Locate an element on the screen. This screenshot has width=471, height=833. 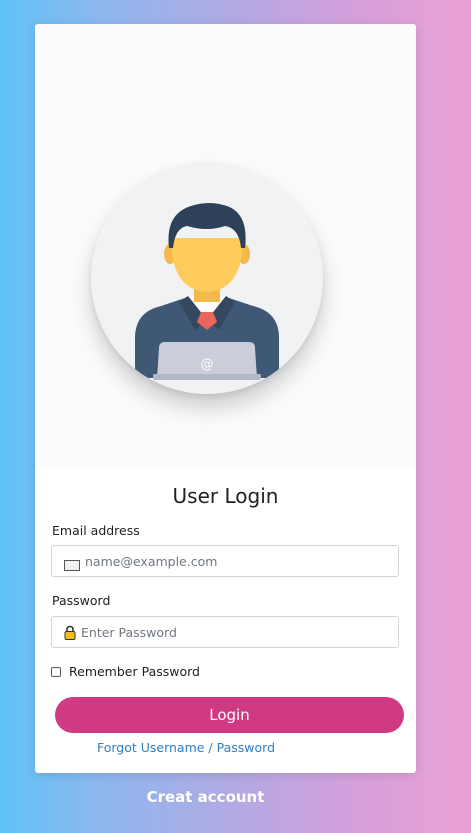
remember-password: Remember Password is located at coordinates (125, 671).